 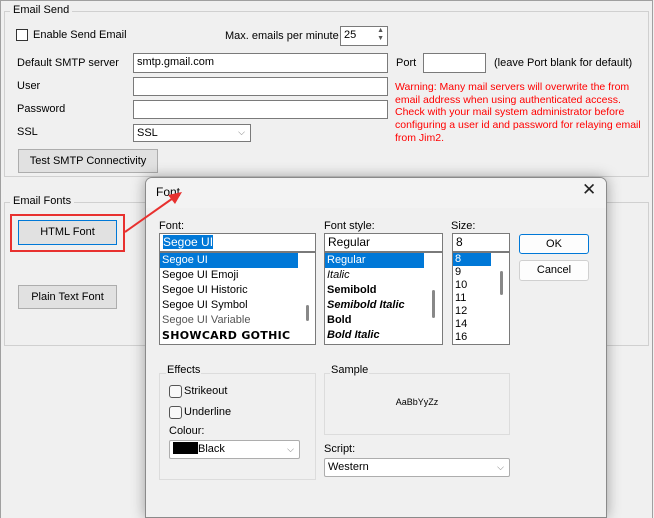 I want to click on annotation-arrow, so click(x=153, y=212).